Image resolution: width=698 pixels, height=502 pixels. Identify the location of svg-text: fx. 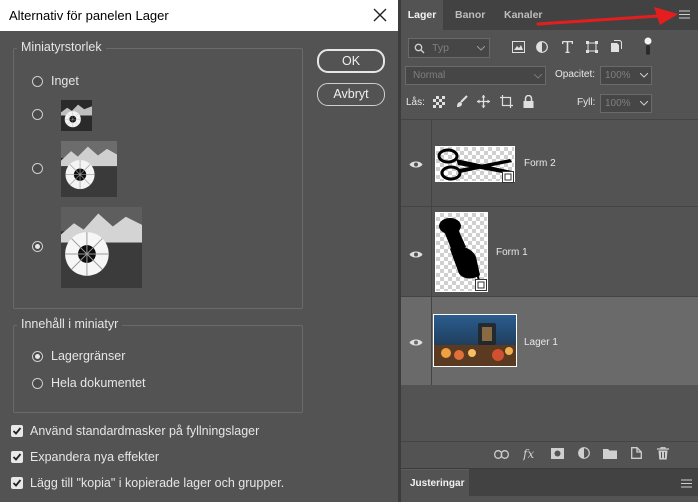
(528, 454).